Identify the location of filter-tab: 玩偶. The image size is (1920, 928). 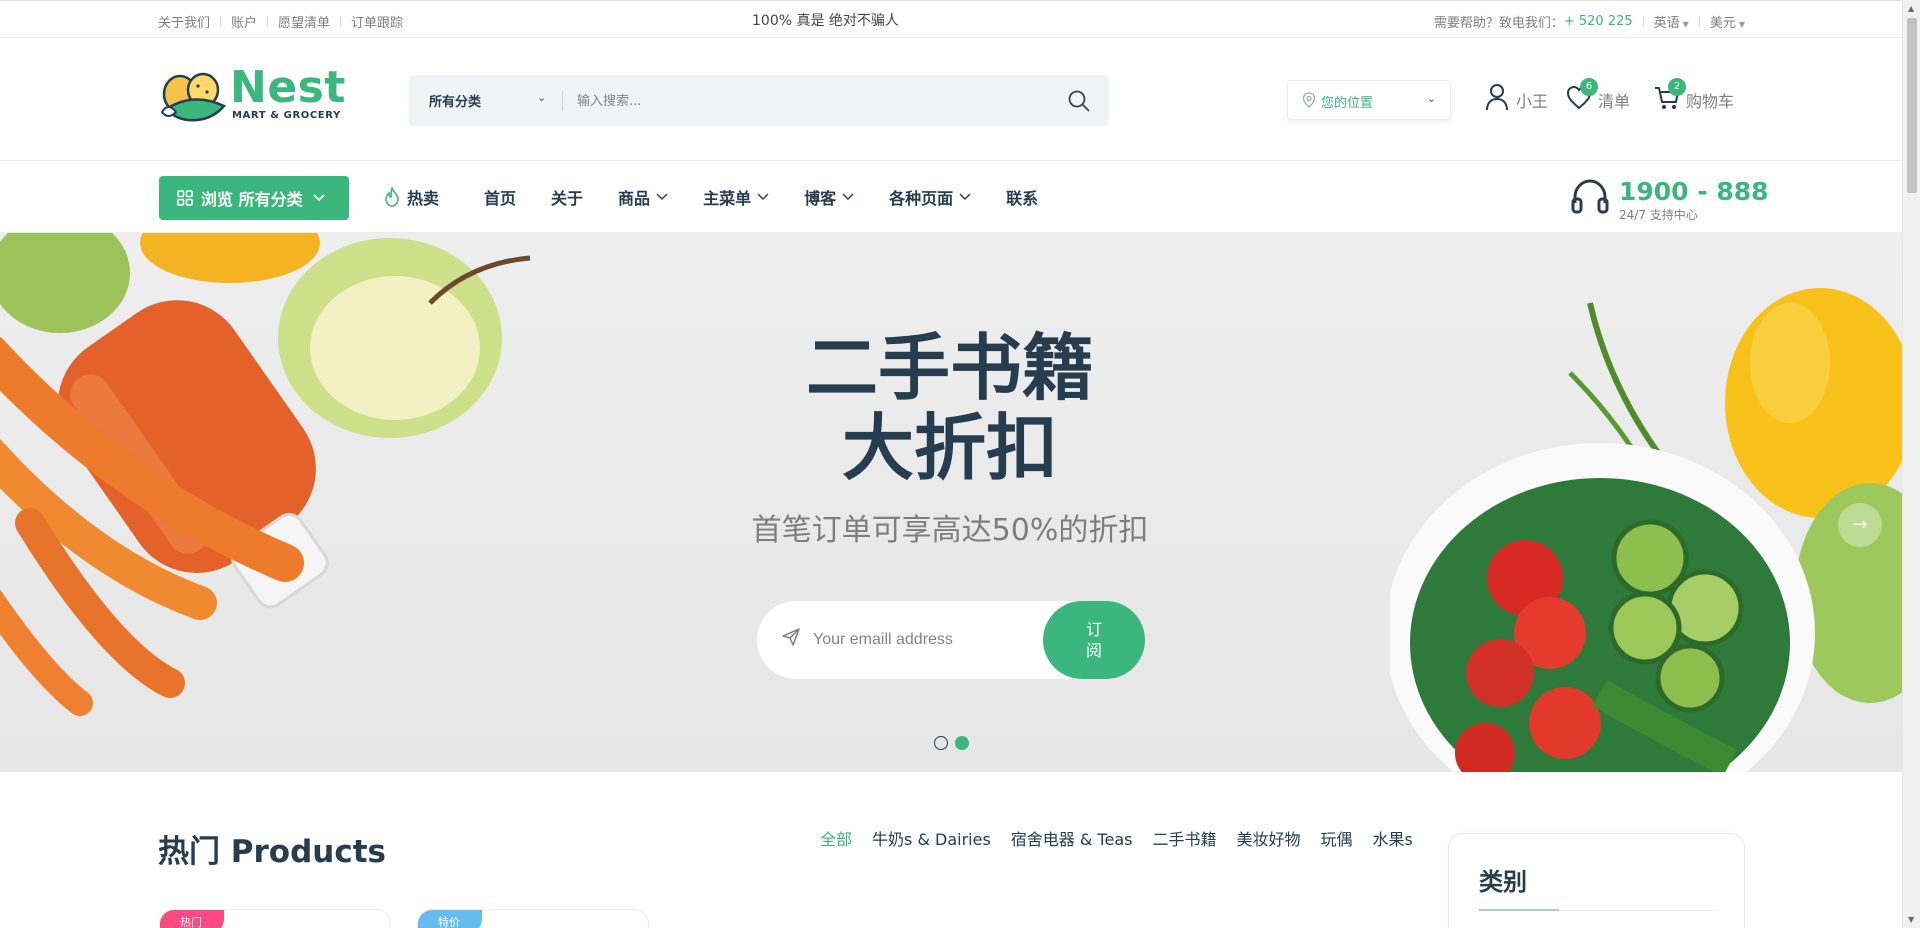
(1337, 838).